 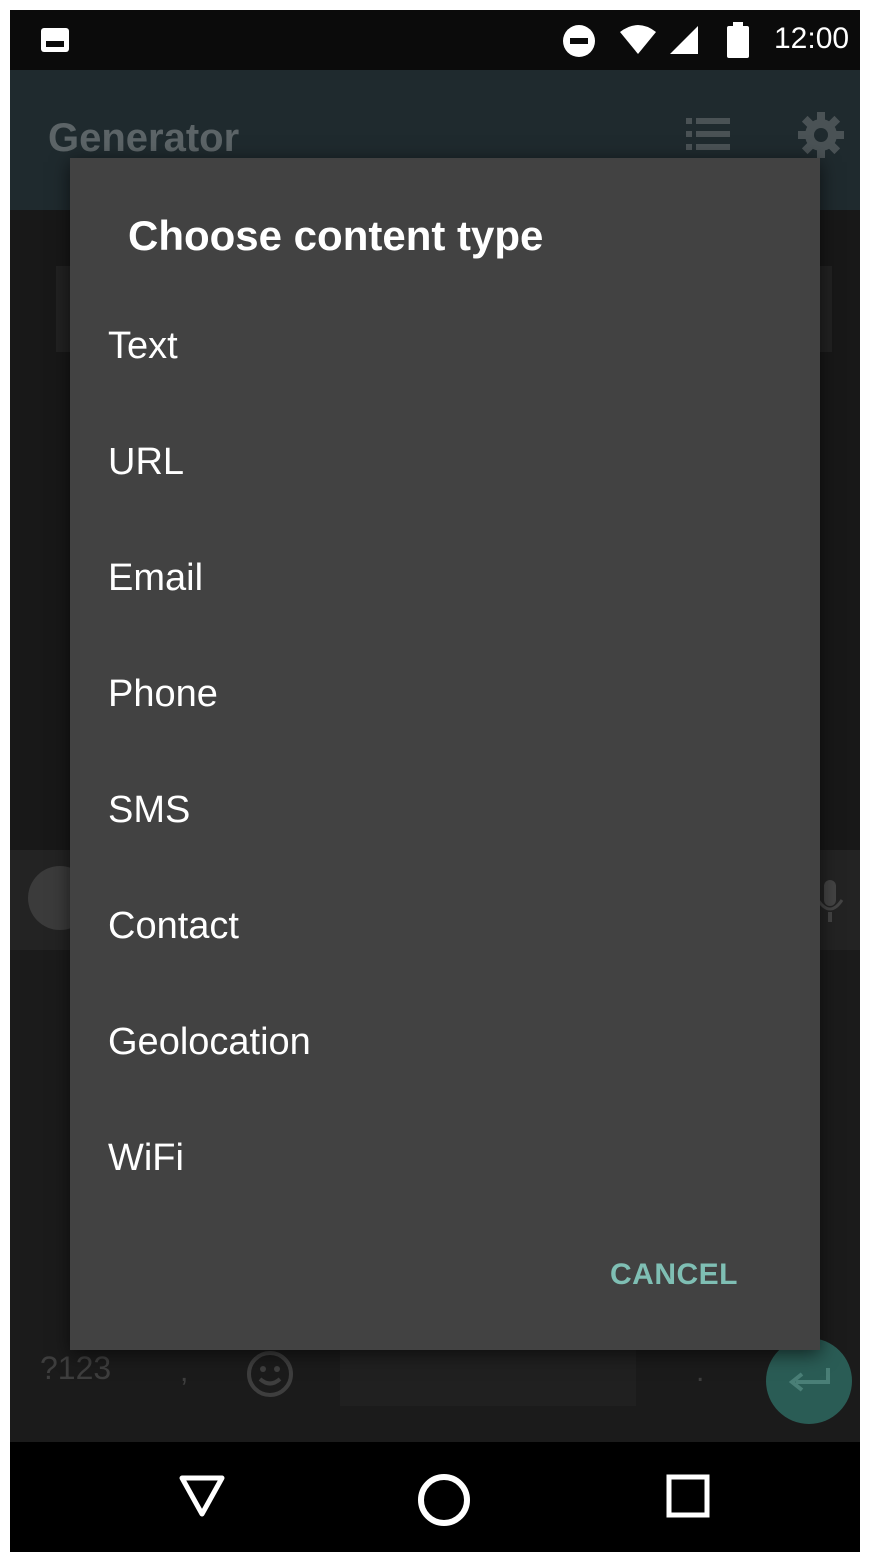 I want to click on option-text: Text, so click(x=445, y=346).